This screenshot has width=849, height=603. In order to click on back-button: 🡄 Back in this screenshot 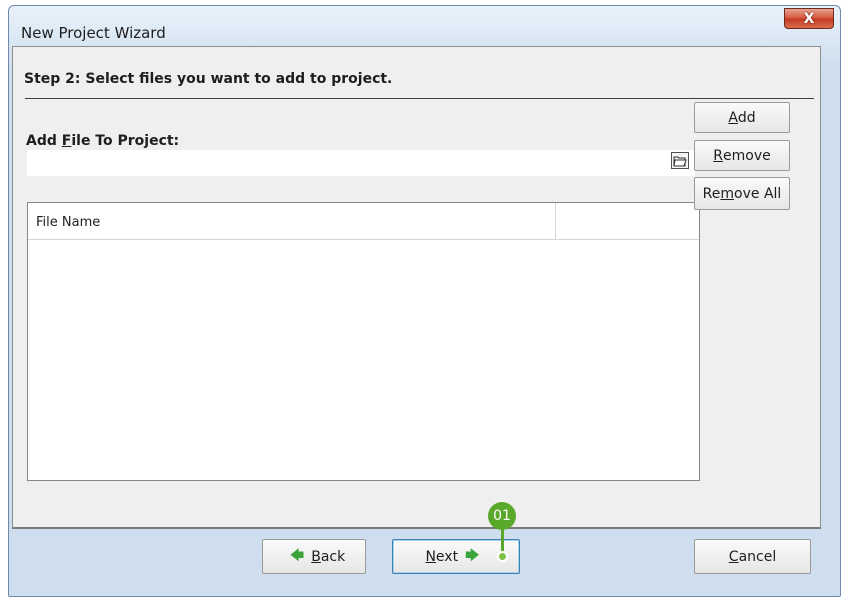, I will do `click(314, 556)`.